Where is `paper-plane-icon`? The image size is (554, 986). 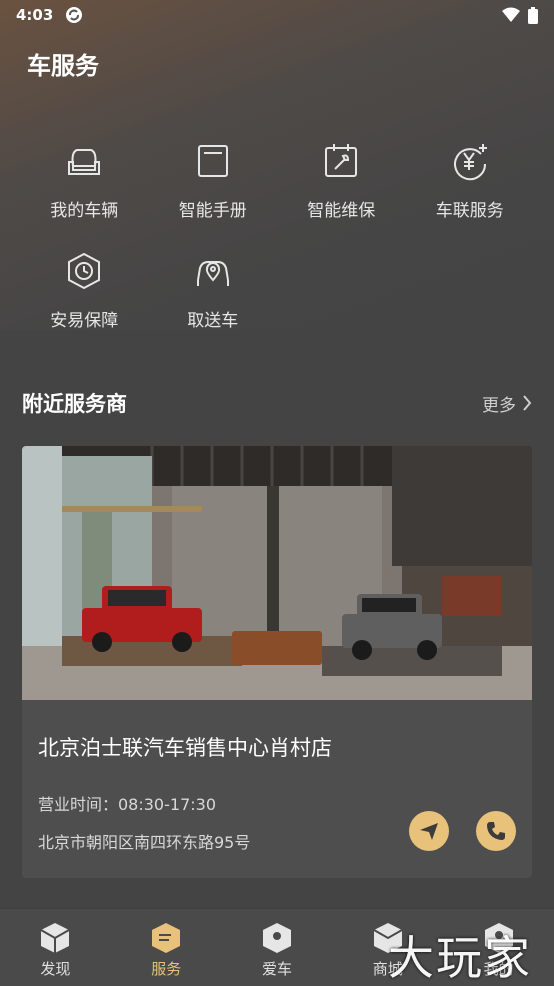 paper-plane-icon is located at coordinates (429, 831).